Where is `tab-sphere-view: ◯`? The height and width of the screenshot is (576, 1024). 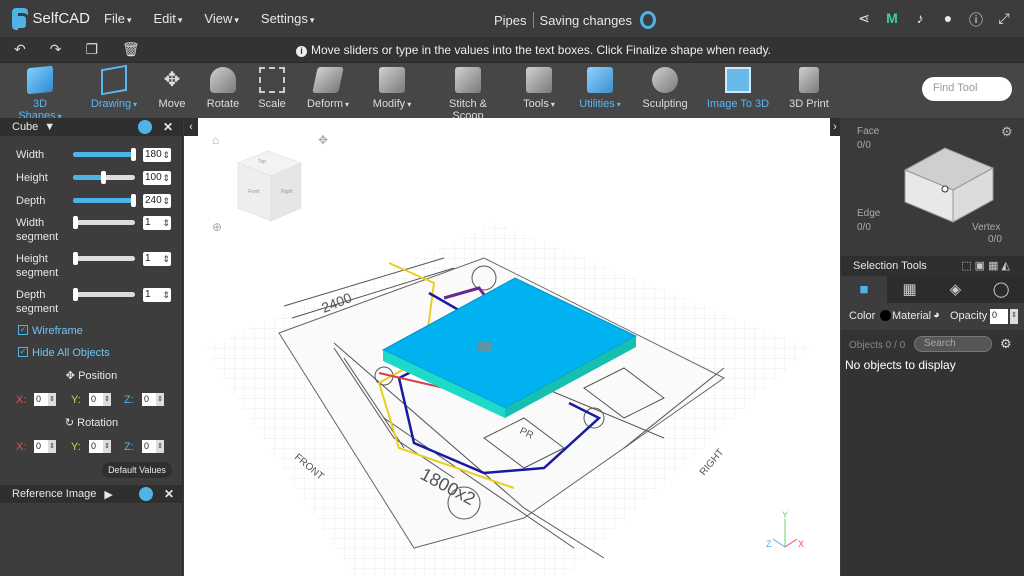 tab-sphere-view: ◯ is located at coordinates (1001, 289).